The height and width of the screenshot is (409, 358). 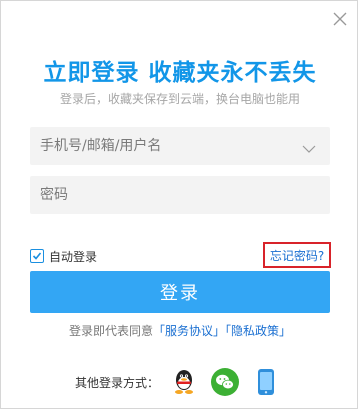 I want to click on auto-login-checkbox: 自动登录, so click(x=63, y=256).